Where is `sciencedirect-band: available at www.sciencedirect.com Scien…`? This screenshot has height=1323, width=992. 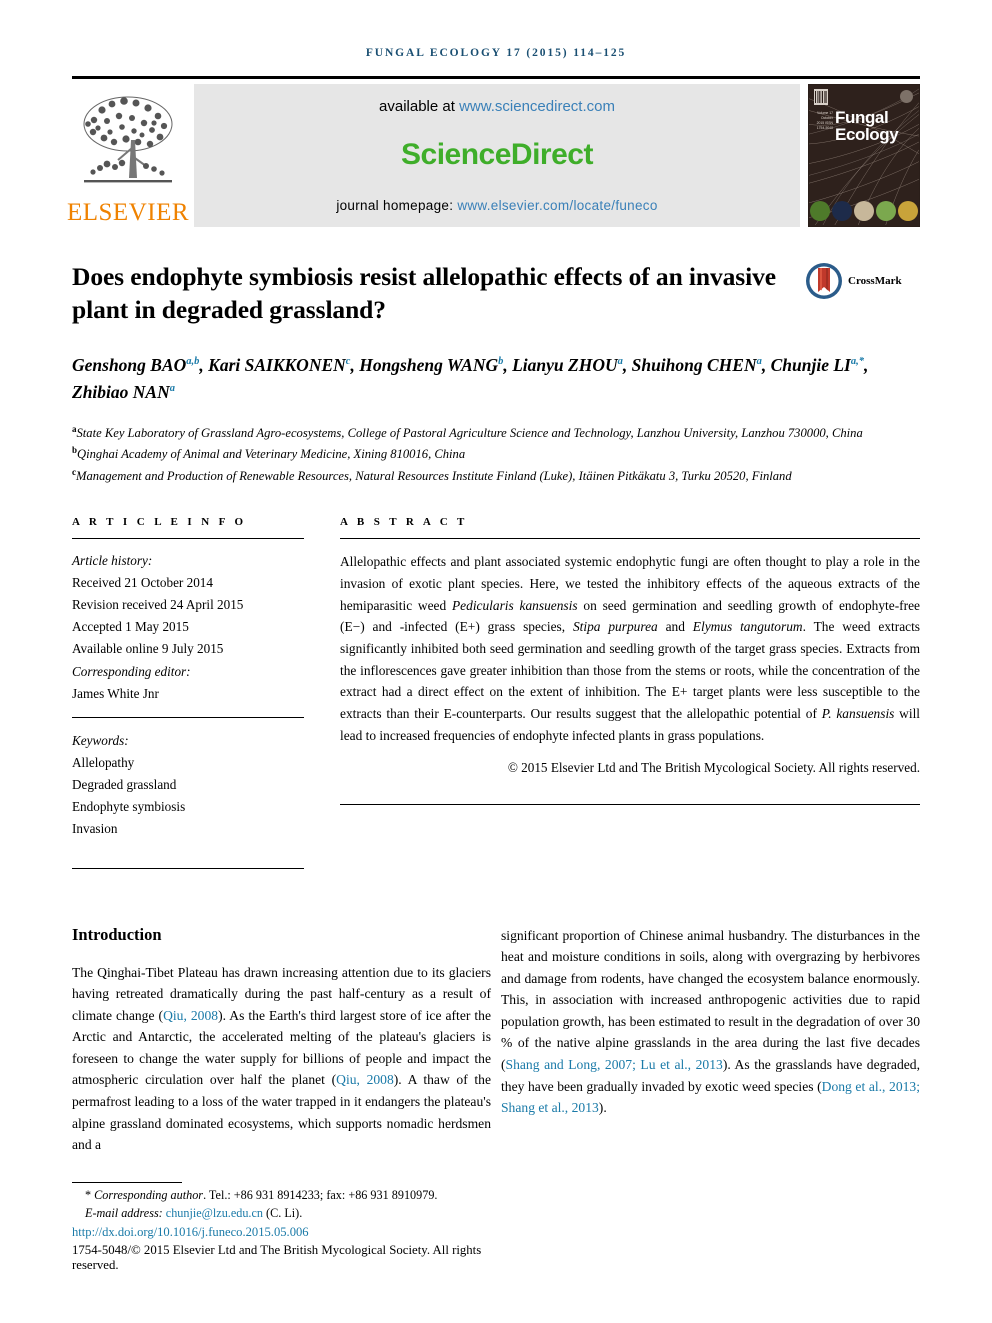
sciencedirect-band: available at www.sciencedirect.com Scien… is located at coordinates (497, 155).